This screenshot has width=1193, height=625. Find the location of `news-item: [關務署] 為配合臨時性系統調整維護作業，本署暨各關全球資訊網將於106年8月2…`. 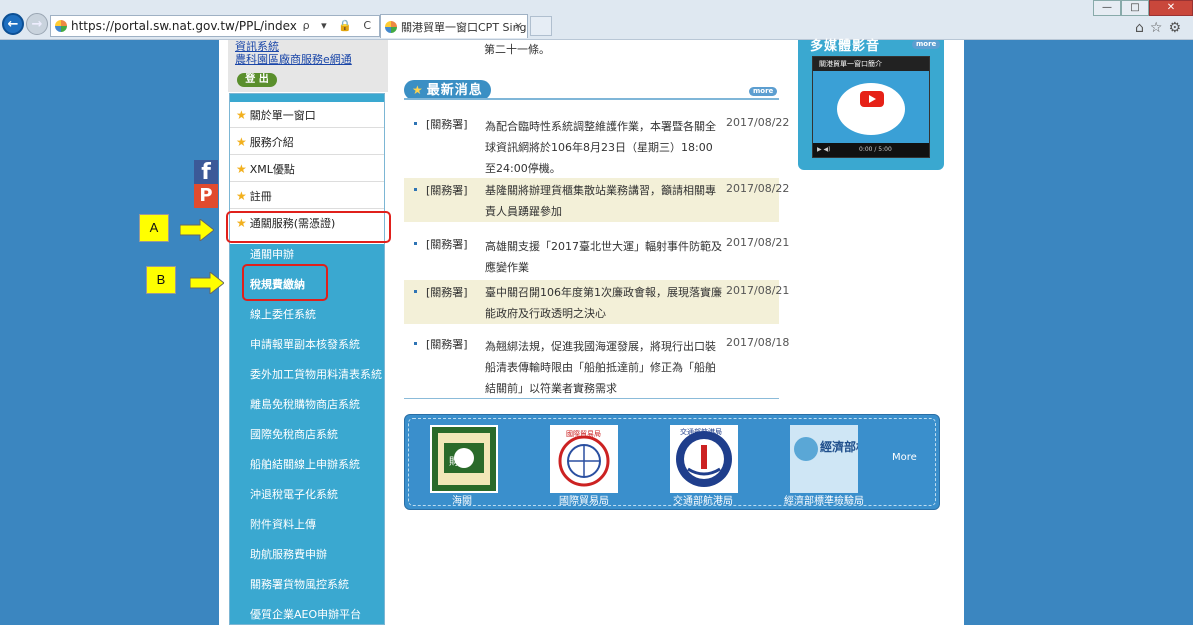

news-item: [關務署] 為配合臨時性系統調整維護作業，本署暨各關全球資訊網將於106年8月2… is located at coordinates (596, 147).